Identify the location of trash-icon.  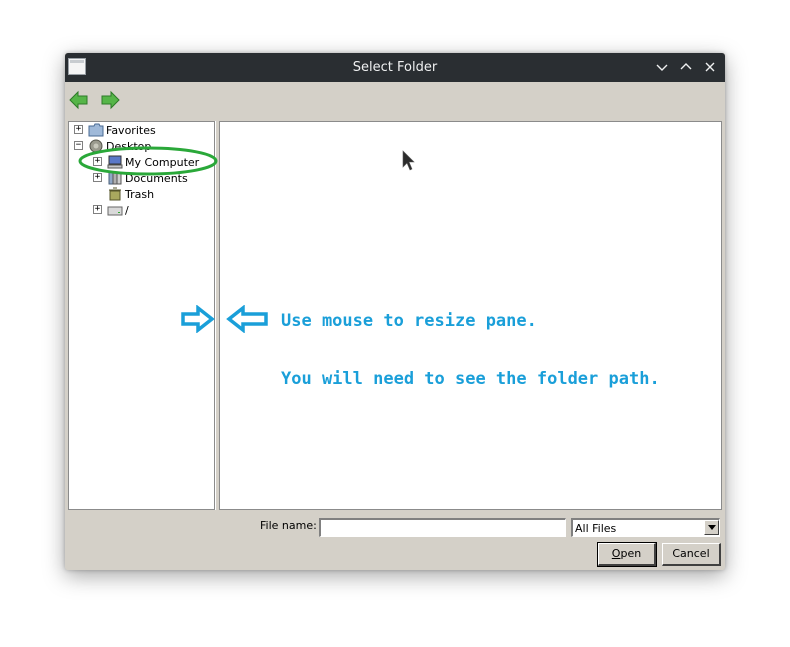
(115, 194).